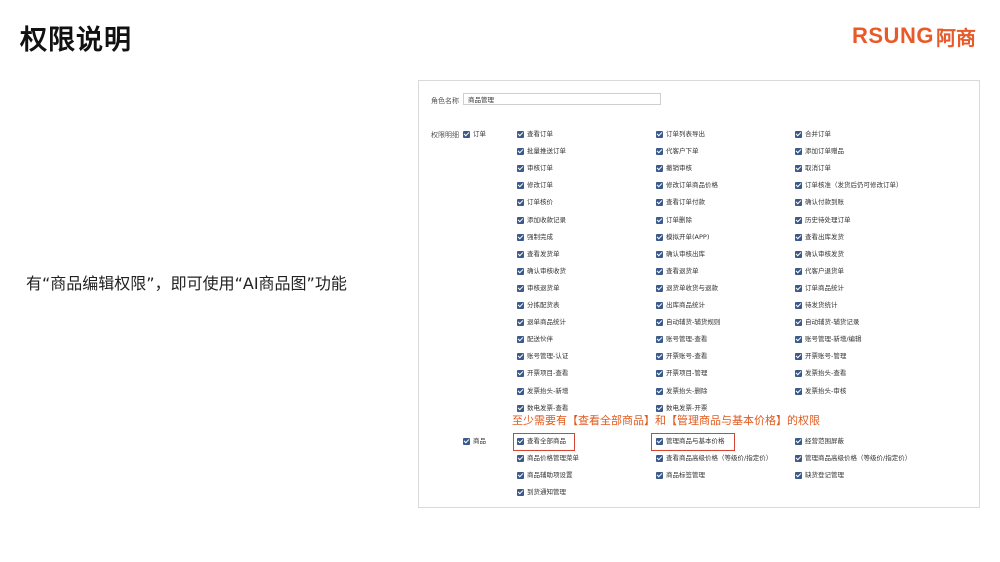 Image resolution: width=1000 pixels, height=562 pixels. What do you see at coordinates (687, 356) in the screenshot?
I see `permission-label: 开票账号-查看` at bounding box center [687, 356].